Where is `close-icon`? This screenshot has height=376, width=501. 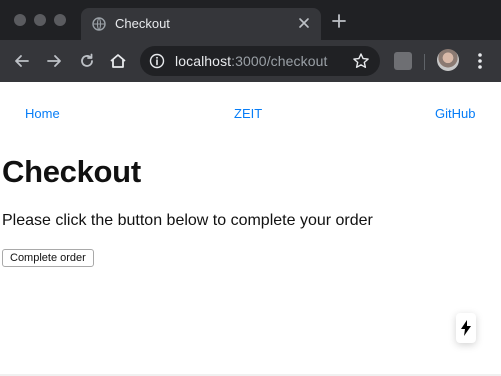
close-icon is located at coordinates (304, 23).